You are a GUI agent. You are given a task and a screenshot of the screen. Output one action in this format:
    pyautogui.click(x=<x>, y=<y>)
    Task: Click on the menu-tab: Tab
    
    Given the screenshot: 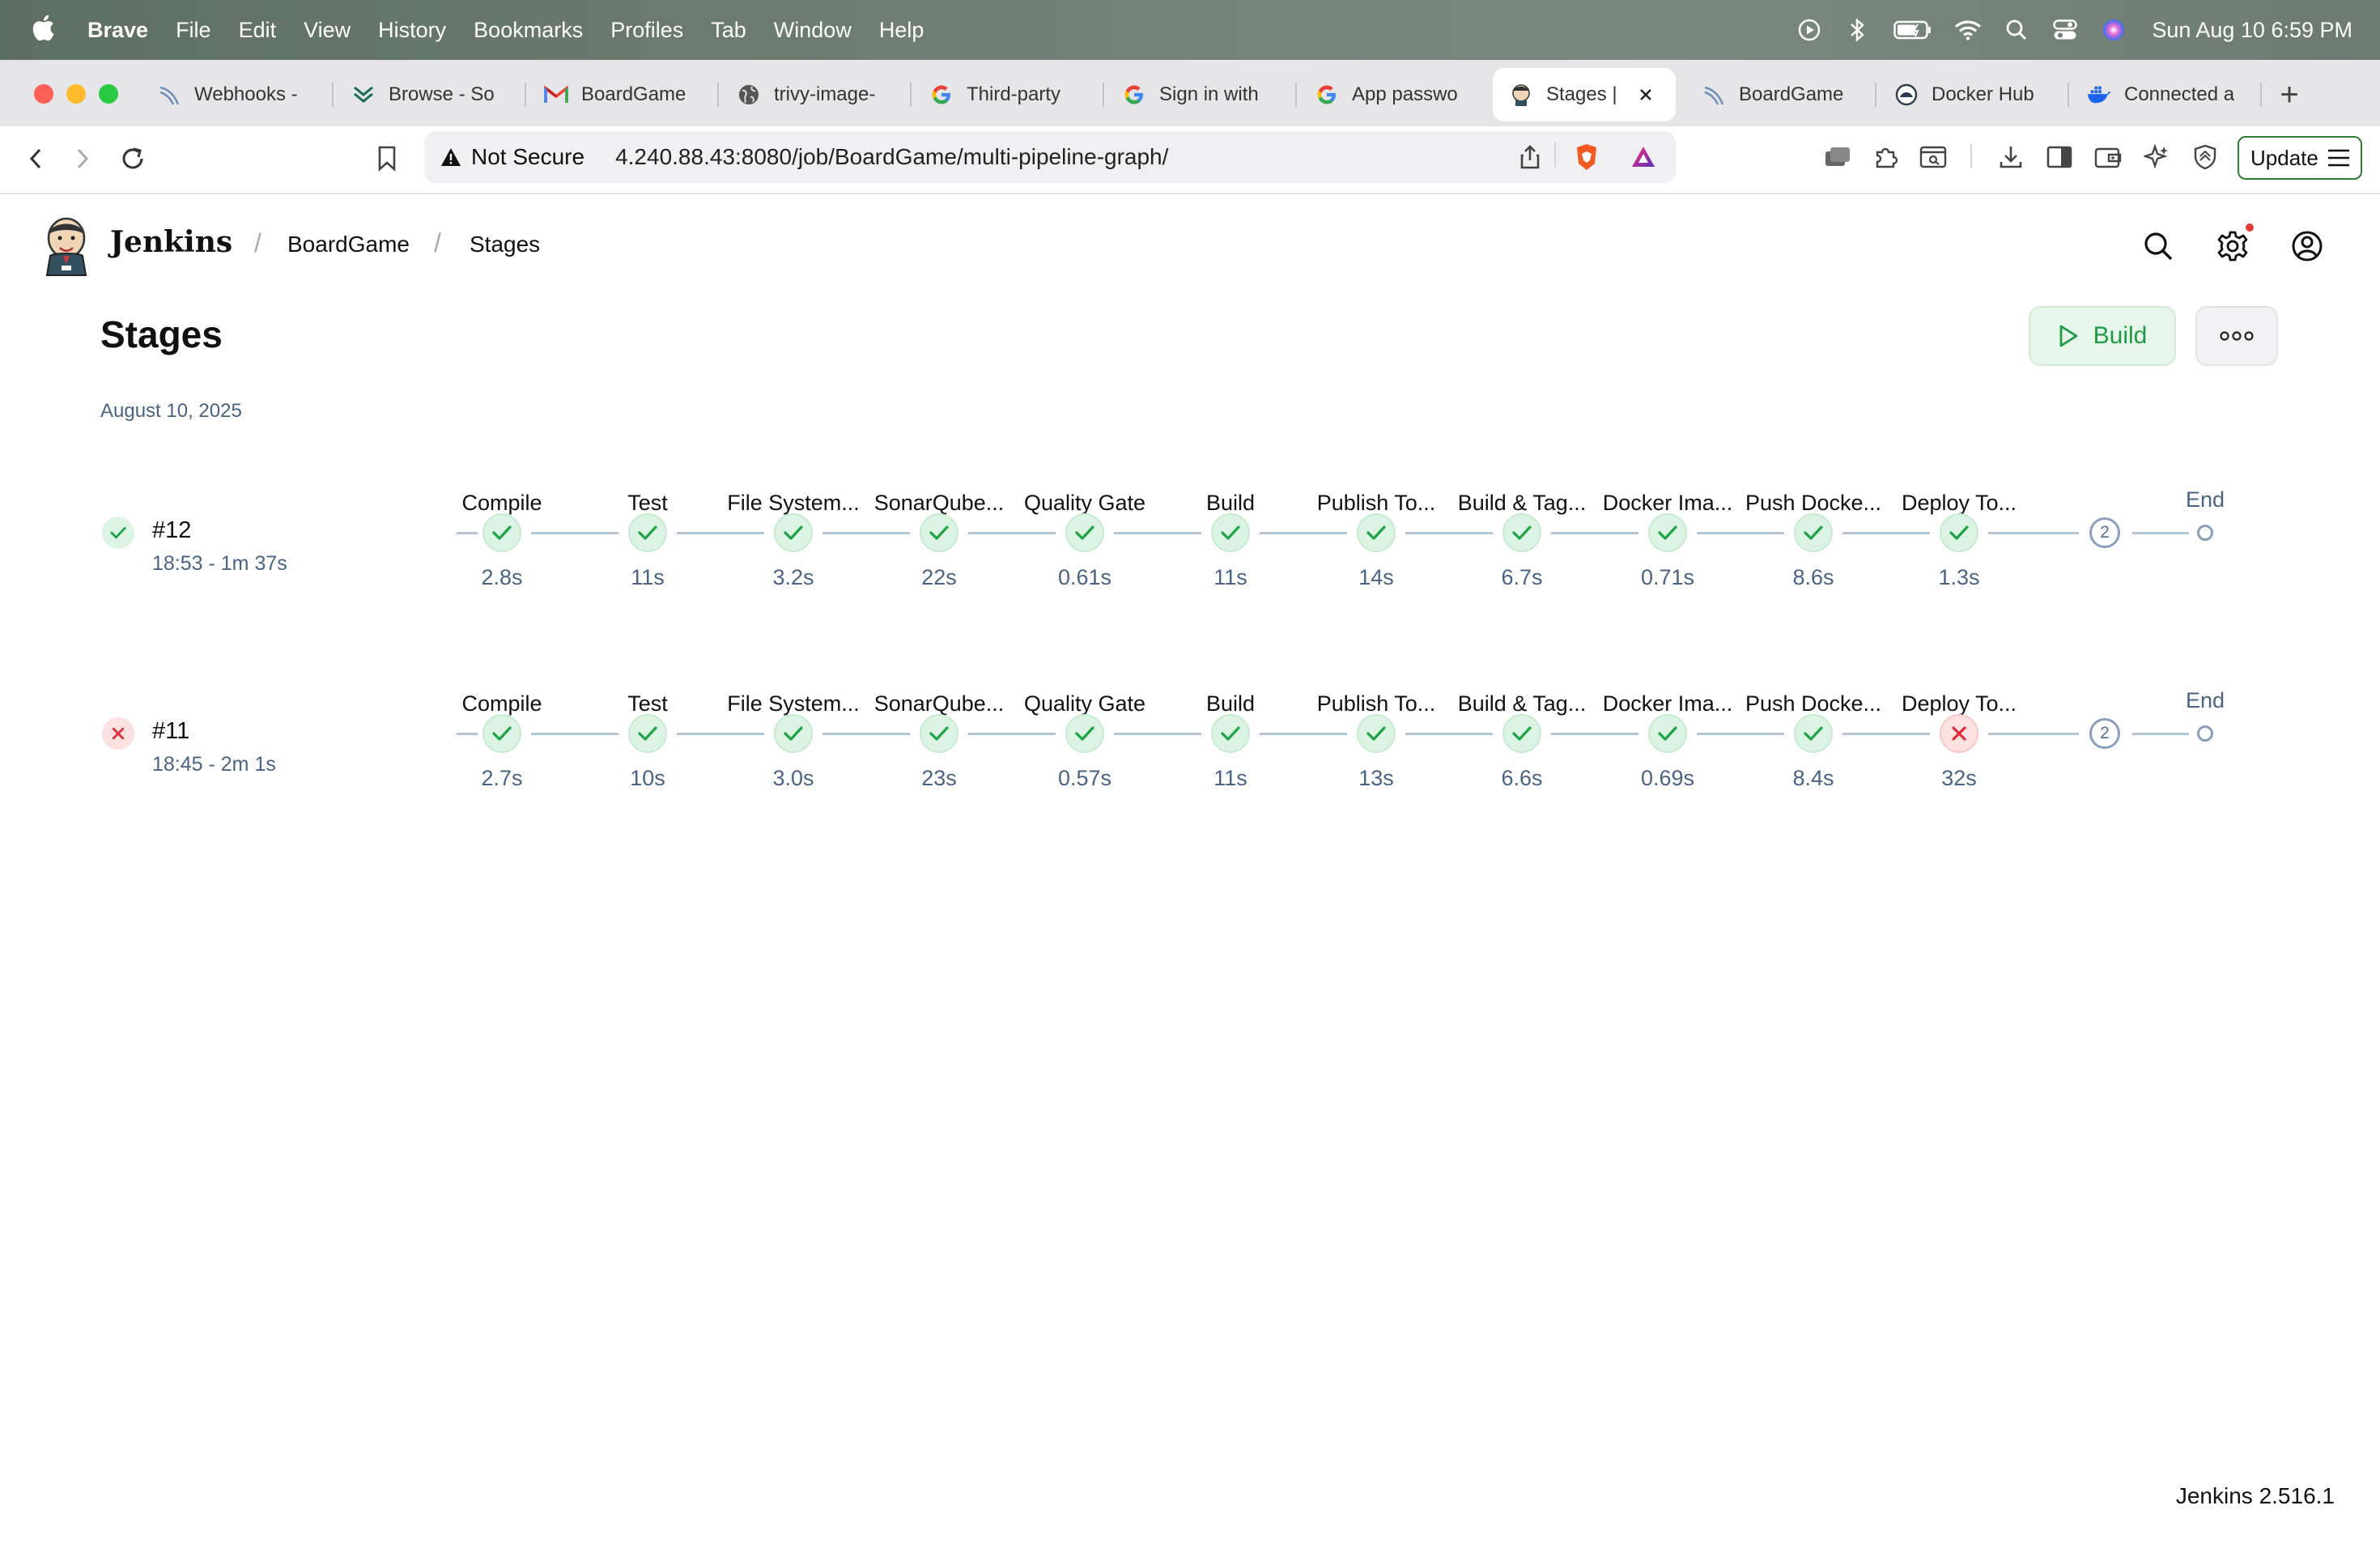 What is the action you would take?
    pyautogui.click(x=729, y=31)
    